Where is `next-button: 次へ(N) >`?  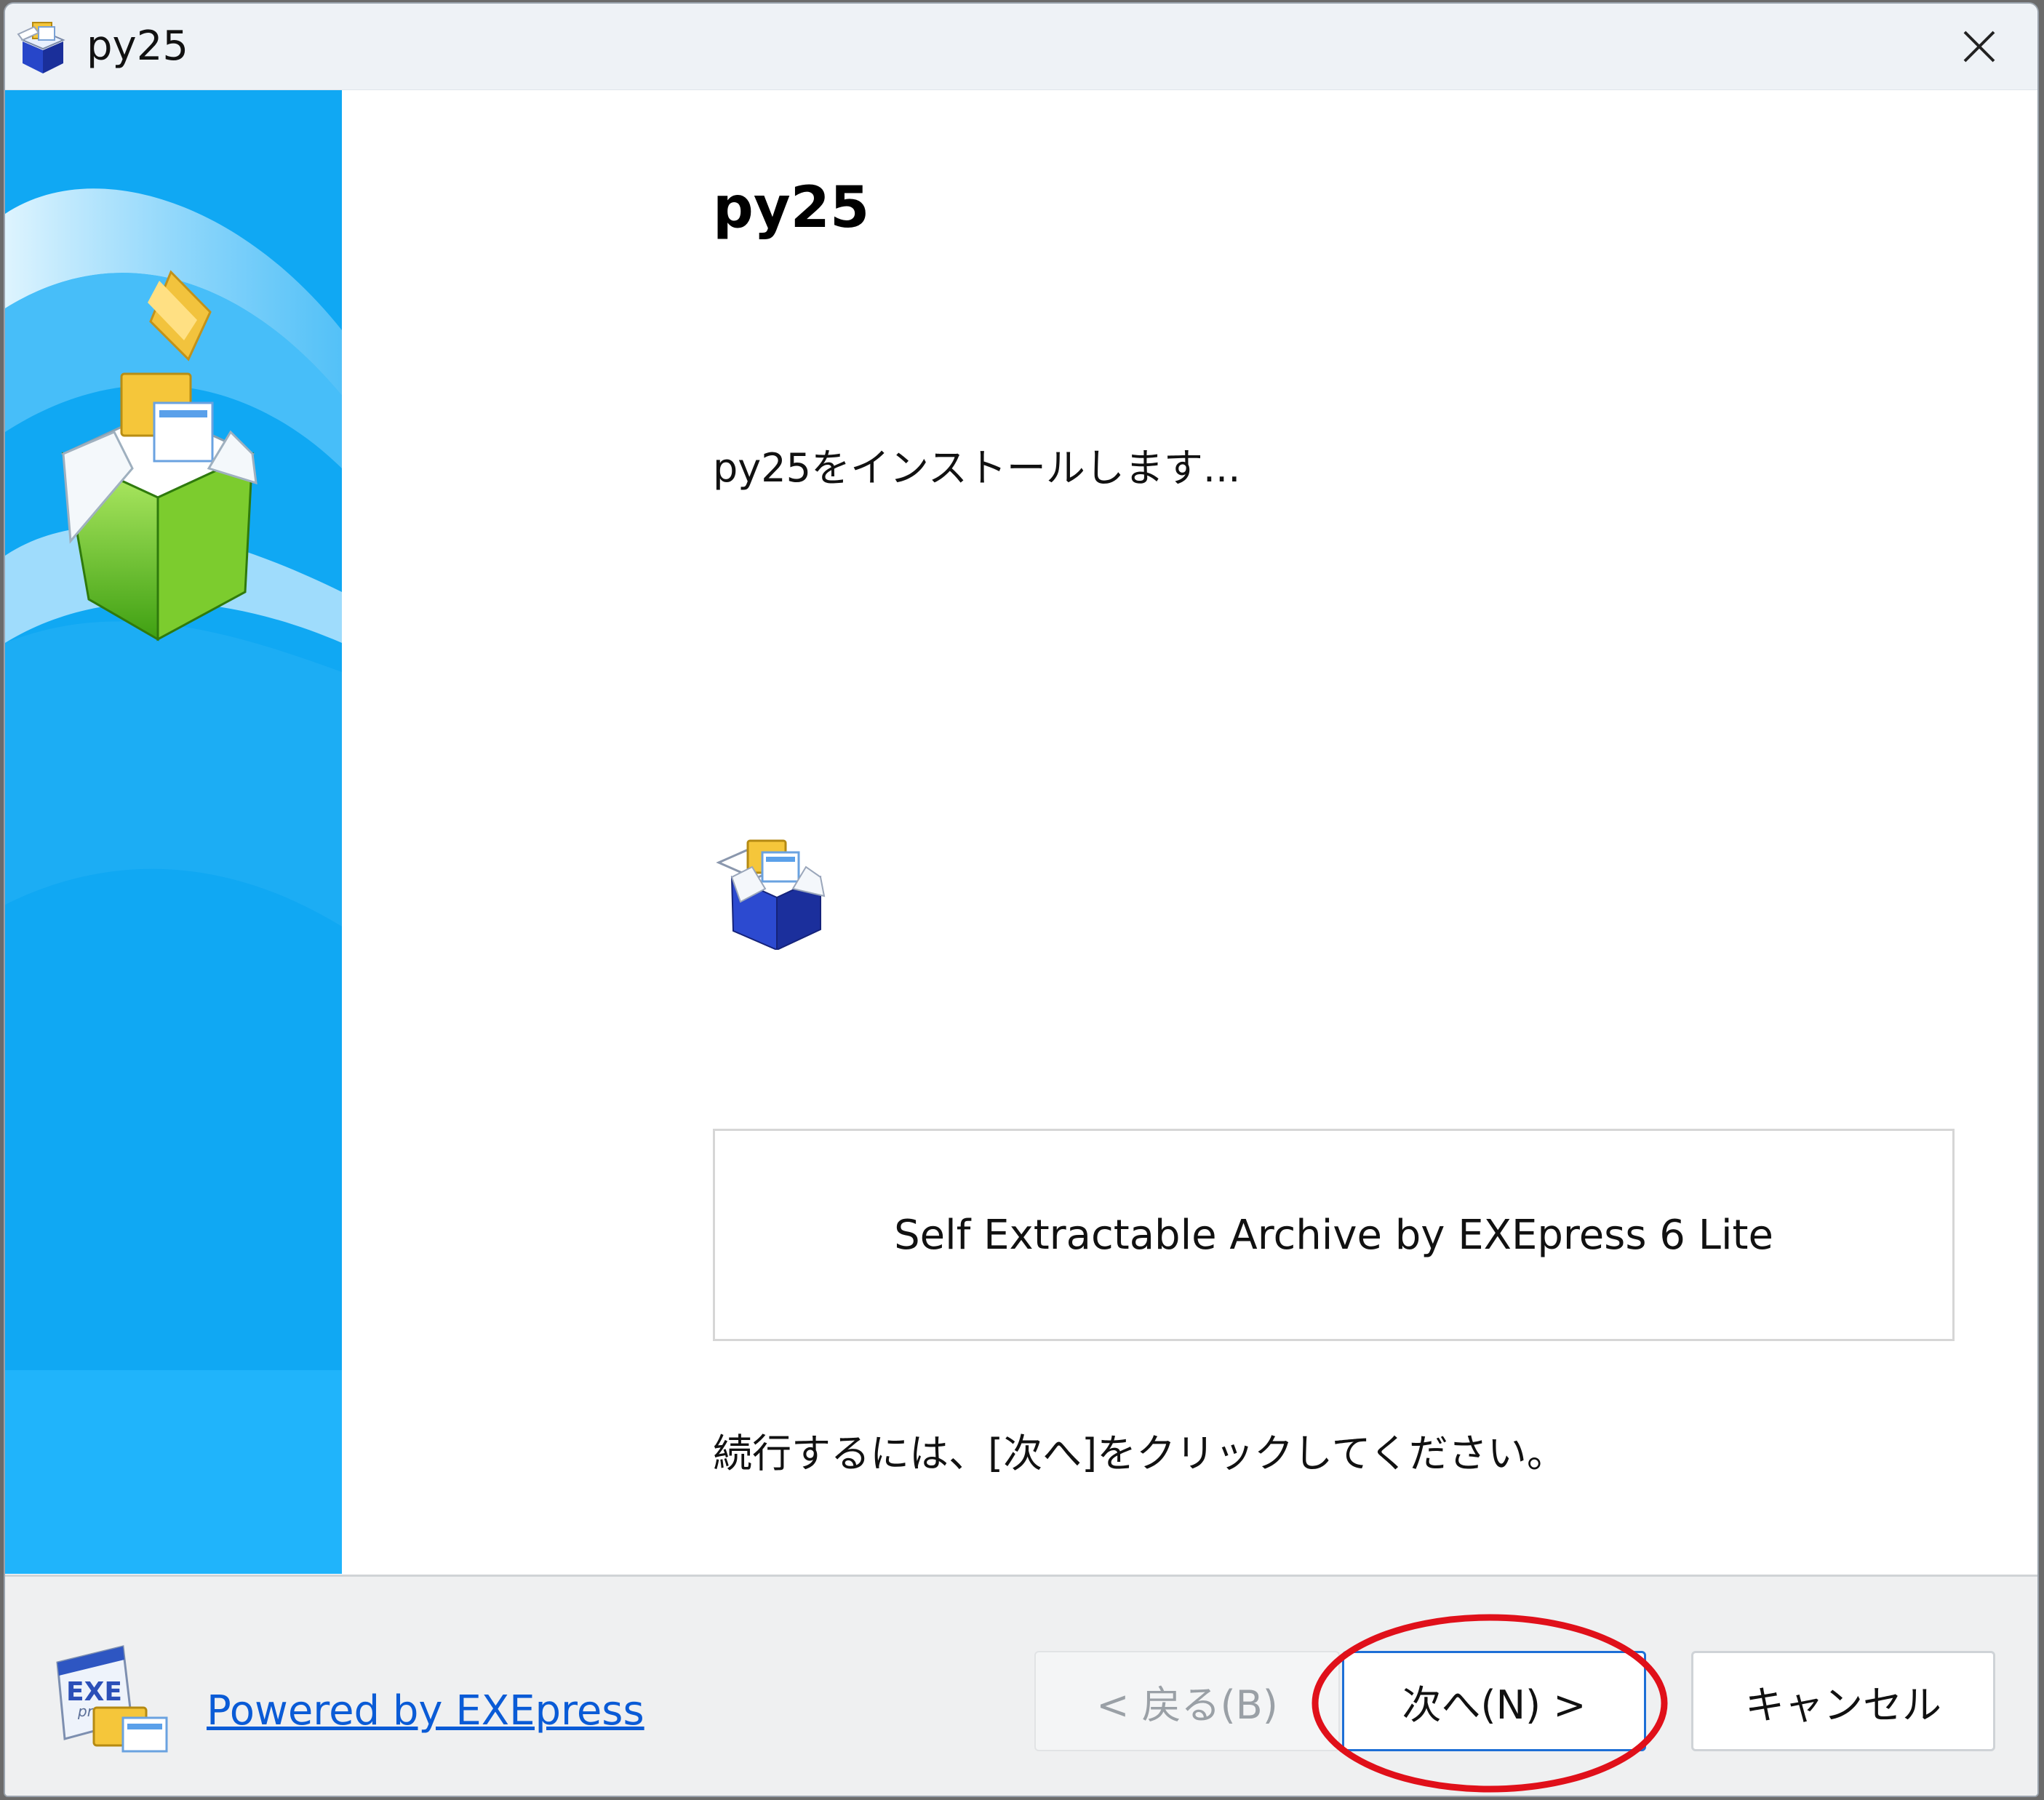 next-button: 次へ(N) > is located at coordinates (1494, 1701).